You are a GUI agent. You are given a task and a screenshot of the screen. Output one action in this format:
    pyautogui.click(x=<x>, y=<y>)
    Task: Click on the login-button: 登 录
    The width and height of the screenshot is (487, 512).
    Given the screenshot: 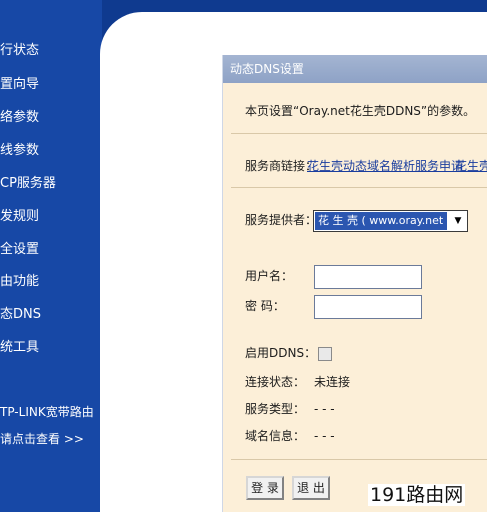 What is the action you would take?
    pyautogui.click(x=265, y=488)
    